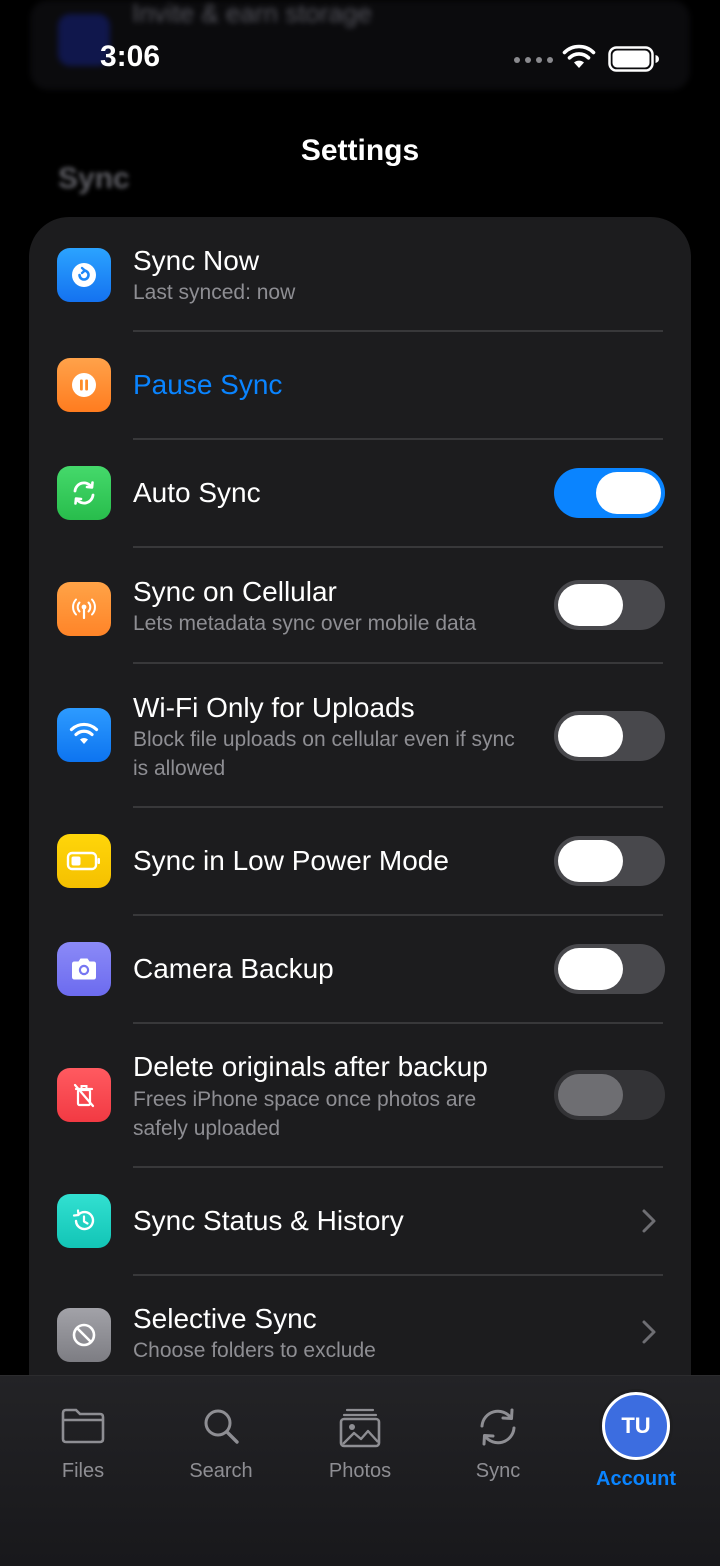 The width and height of the screenshot is (720, 1566). Describe the element at coordinates (268, 1220) in the screenshot. I see `sync-status-history-title: Sync Status & History` at that location.